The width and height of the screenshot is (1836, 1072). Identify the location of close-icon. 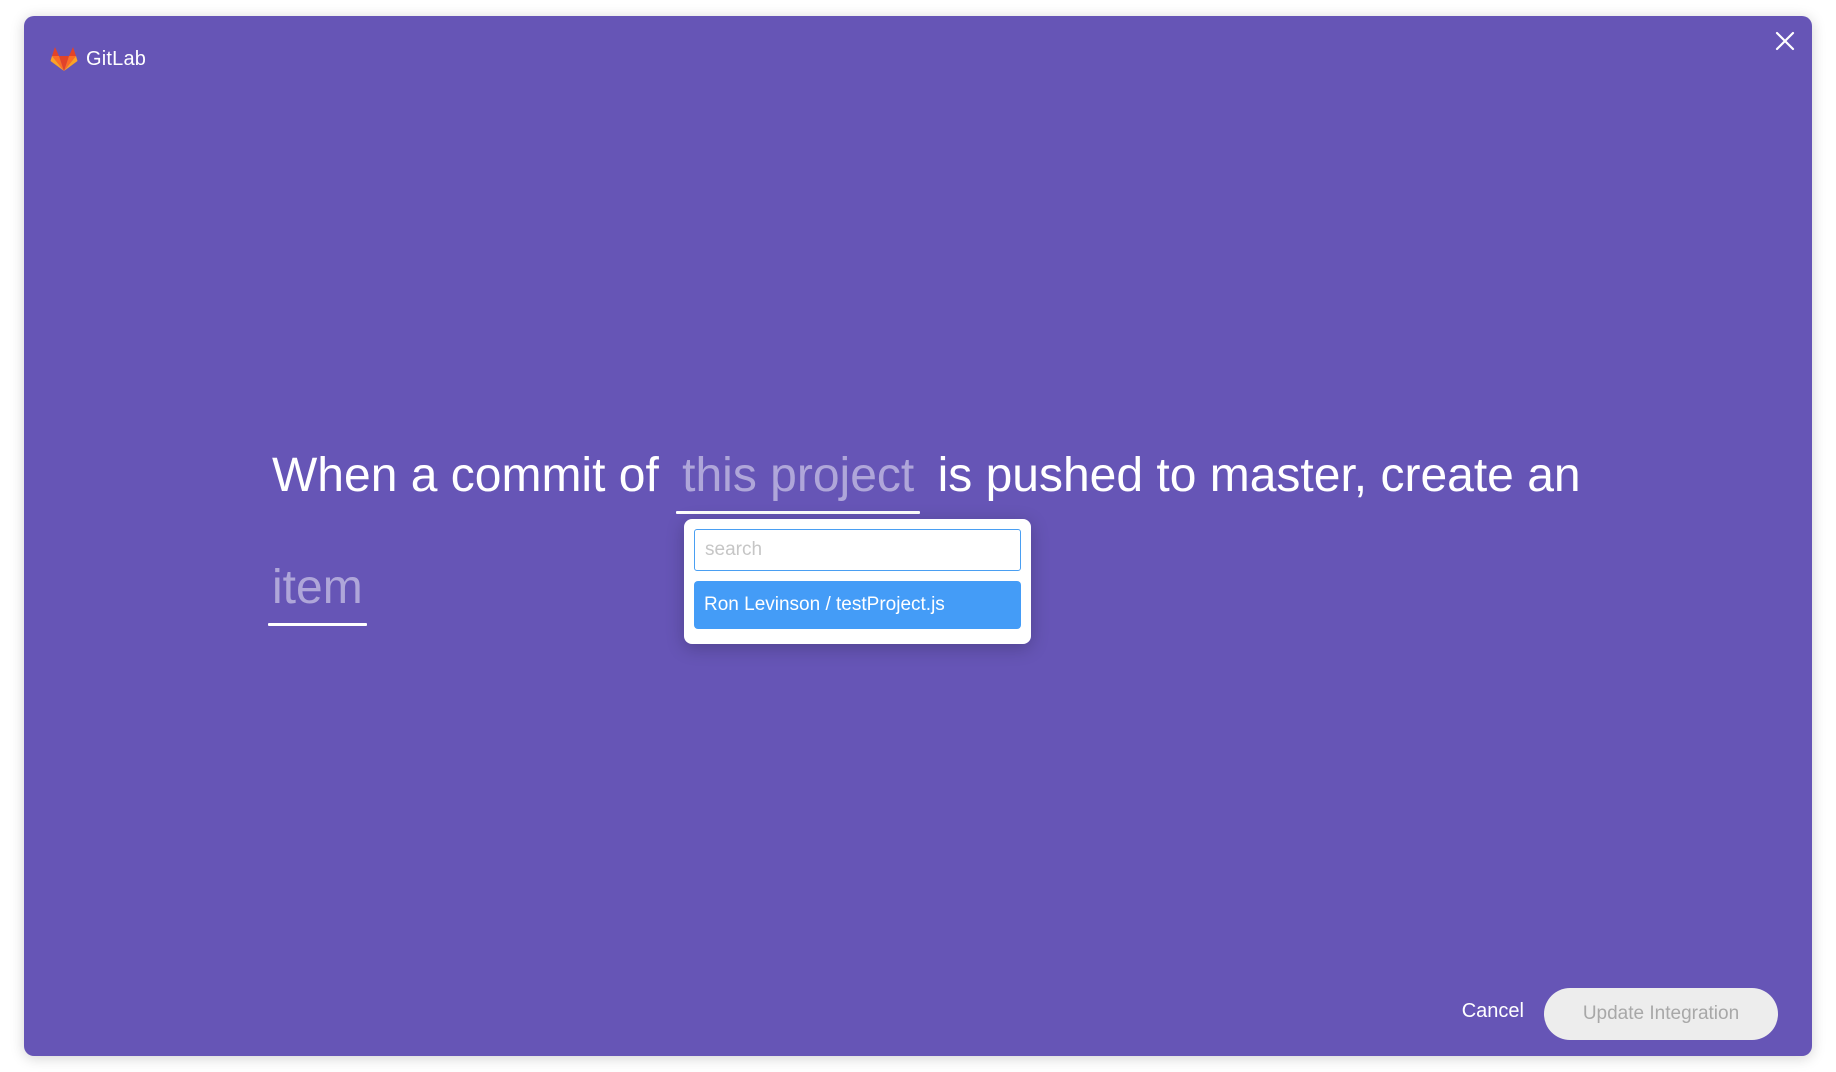
(1785, 41).